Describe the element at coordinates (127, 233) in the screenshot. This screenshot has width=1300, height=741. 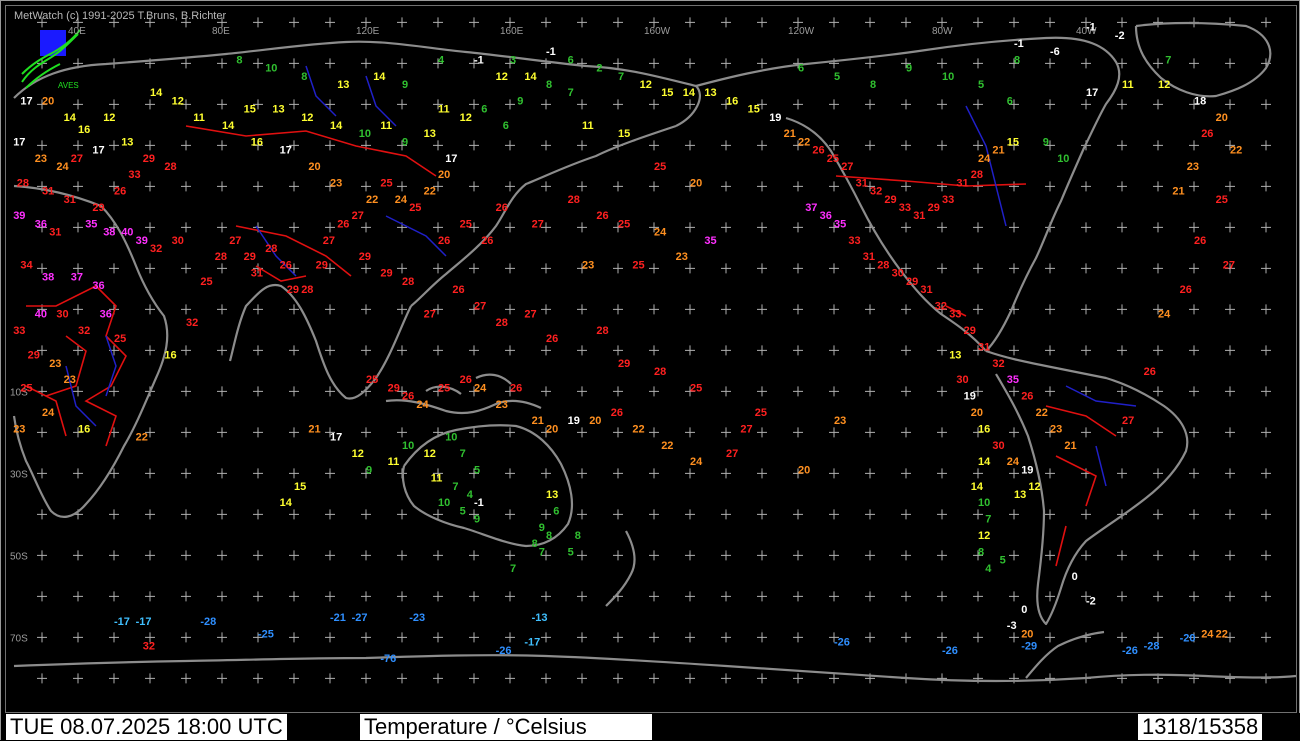
I see `temperature-reading: 40` at that location.